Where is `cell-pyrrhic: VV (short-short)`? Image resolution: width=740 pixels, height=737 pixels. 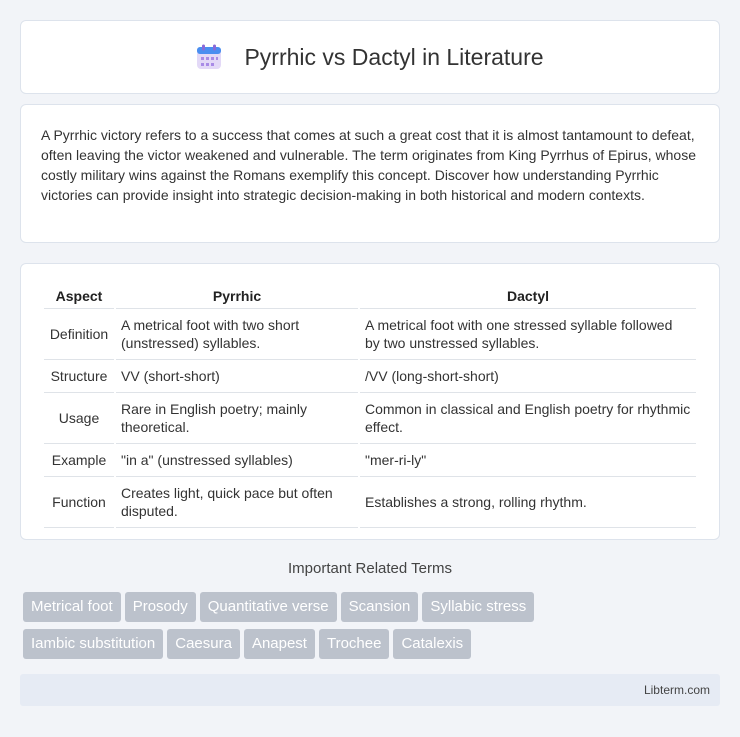 cell-pyrrhic: VV (short-short) is located at coordinates (237, 376).